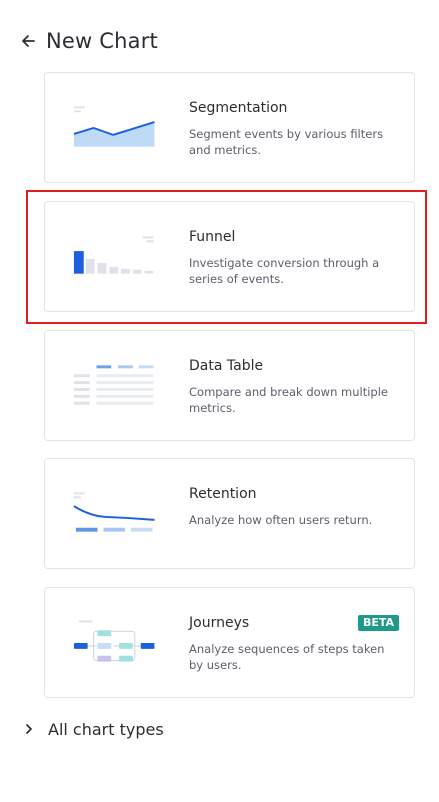  What do you see at coordinates (288, 400) in the screenshot?
I see `card-description: Compare and break down multiple metrics.` at bounding box center [288, 400].